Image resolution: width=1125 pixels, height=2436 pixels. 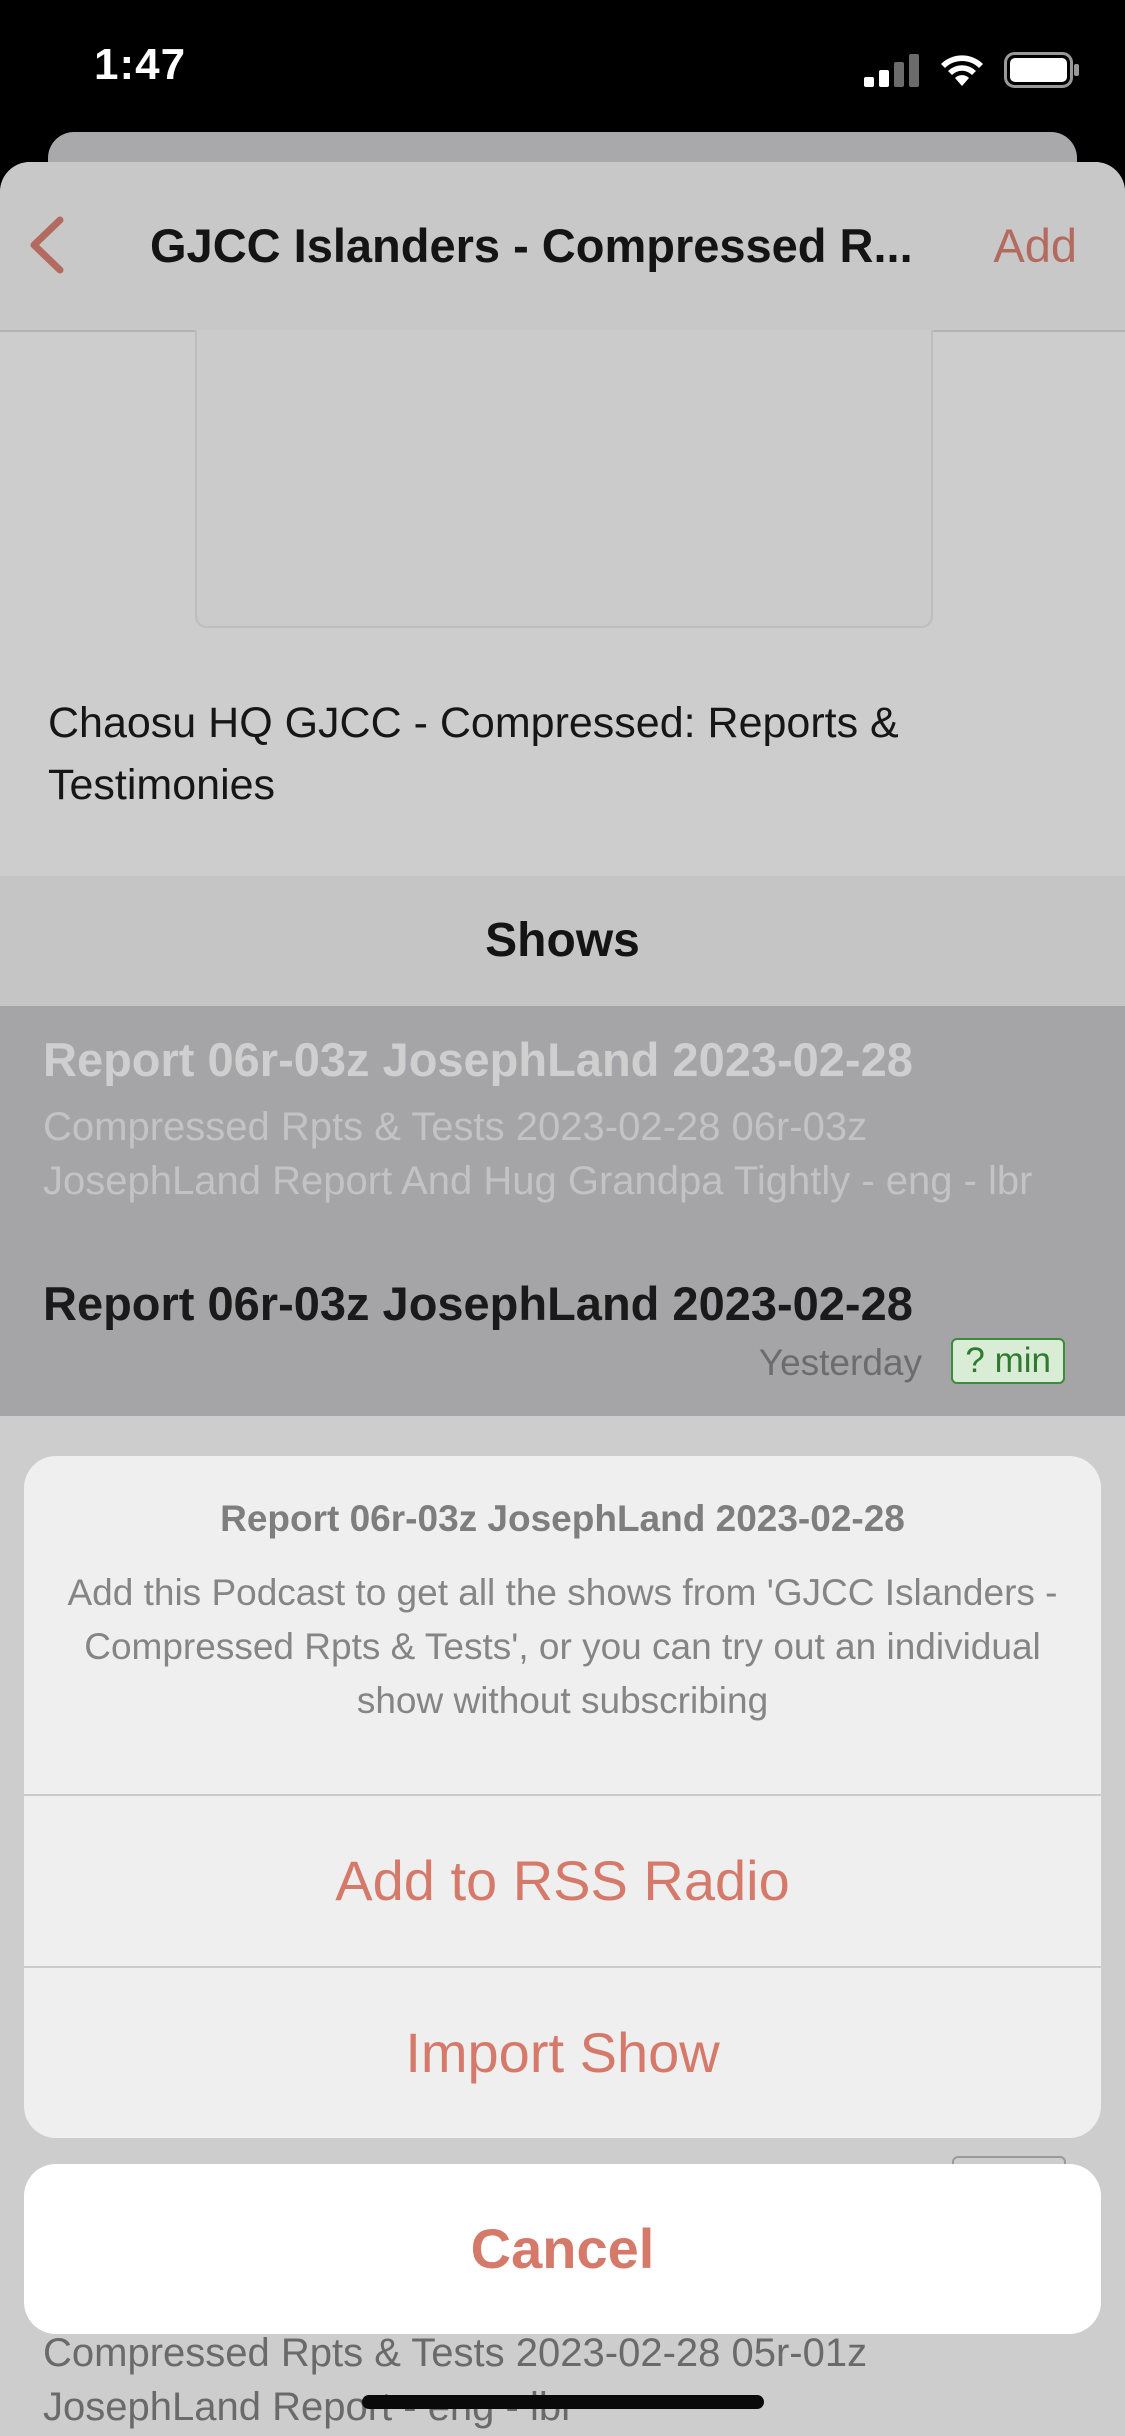 I want to click on cellular-signal-icon, so click(x=891, y=70).